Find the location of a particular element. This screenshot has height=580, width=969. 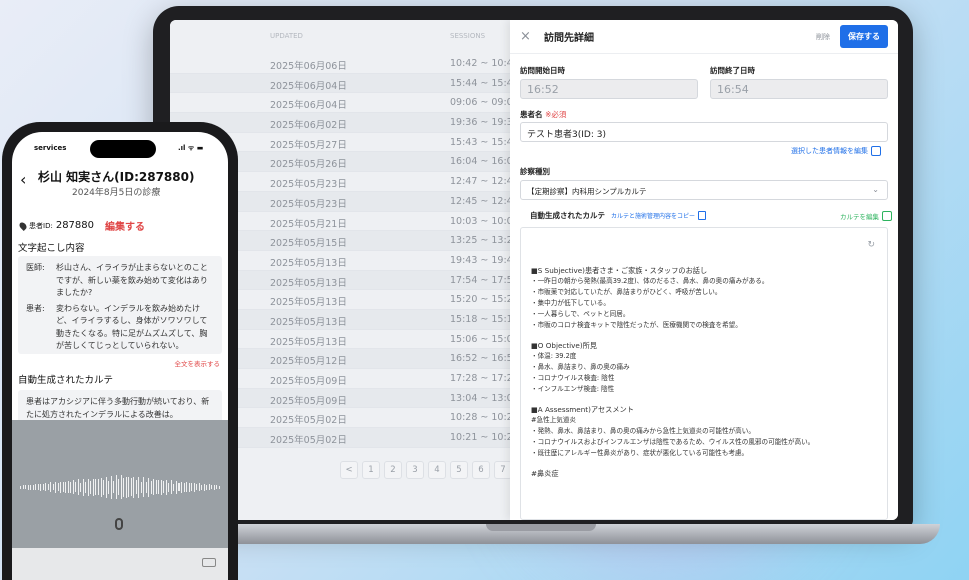

row-time: 15:43 ~ 15:43 is located at coordinates (484, 142).